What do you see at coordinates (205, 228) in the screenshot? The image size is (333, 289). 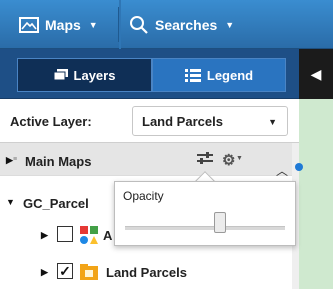 I see `opacity-slider-track` at bounding box center [205, 228].